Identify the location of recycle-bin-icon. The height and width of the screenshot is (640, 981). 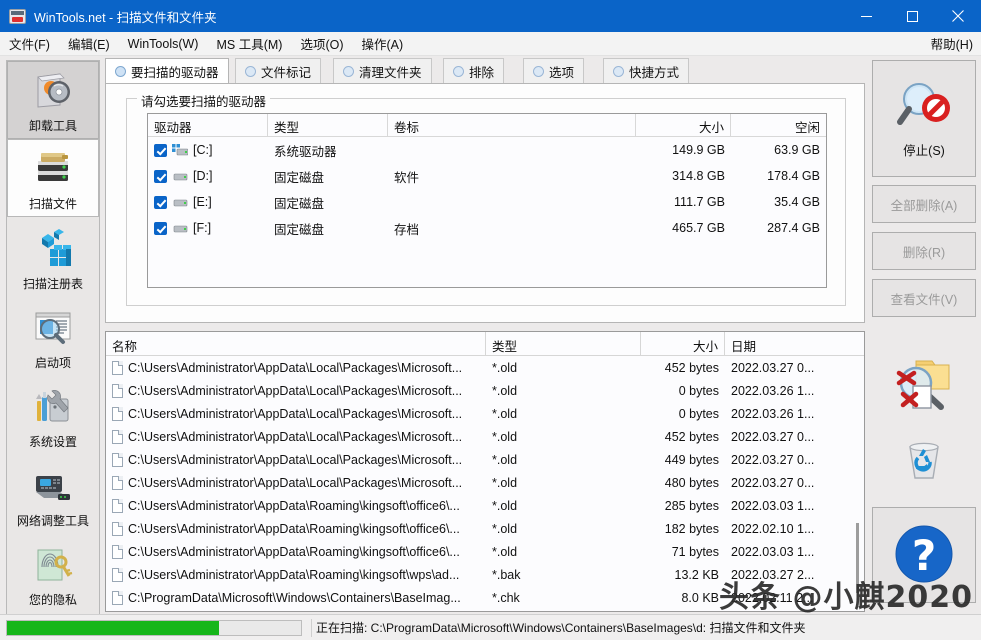
(924, 463).